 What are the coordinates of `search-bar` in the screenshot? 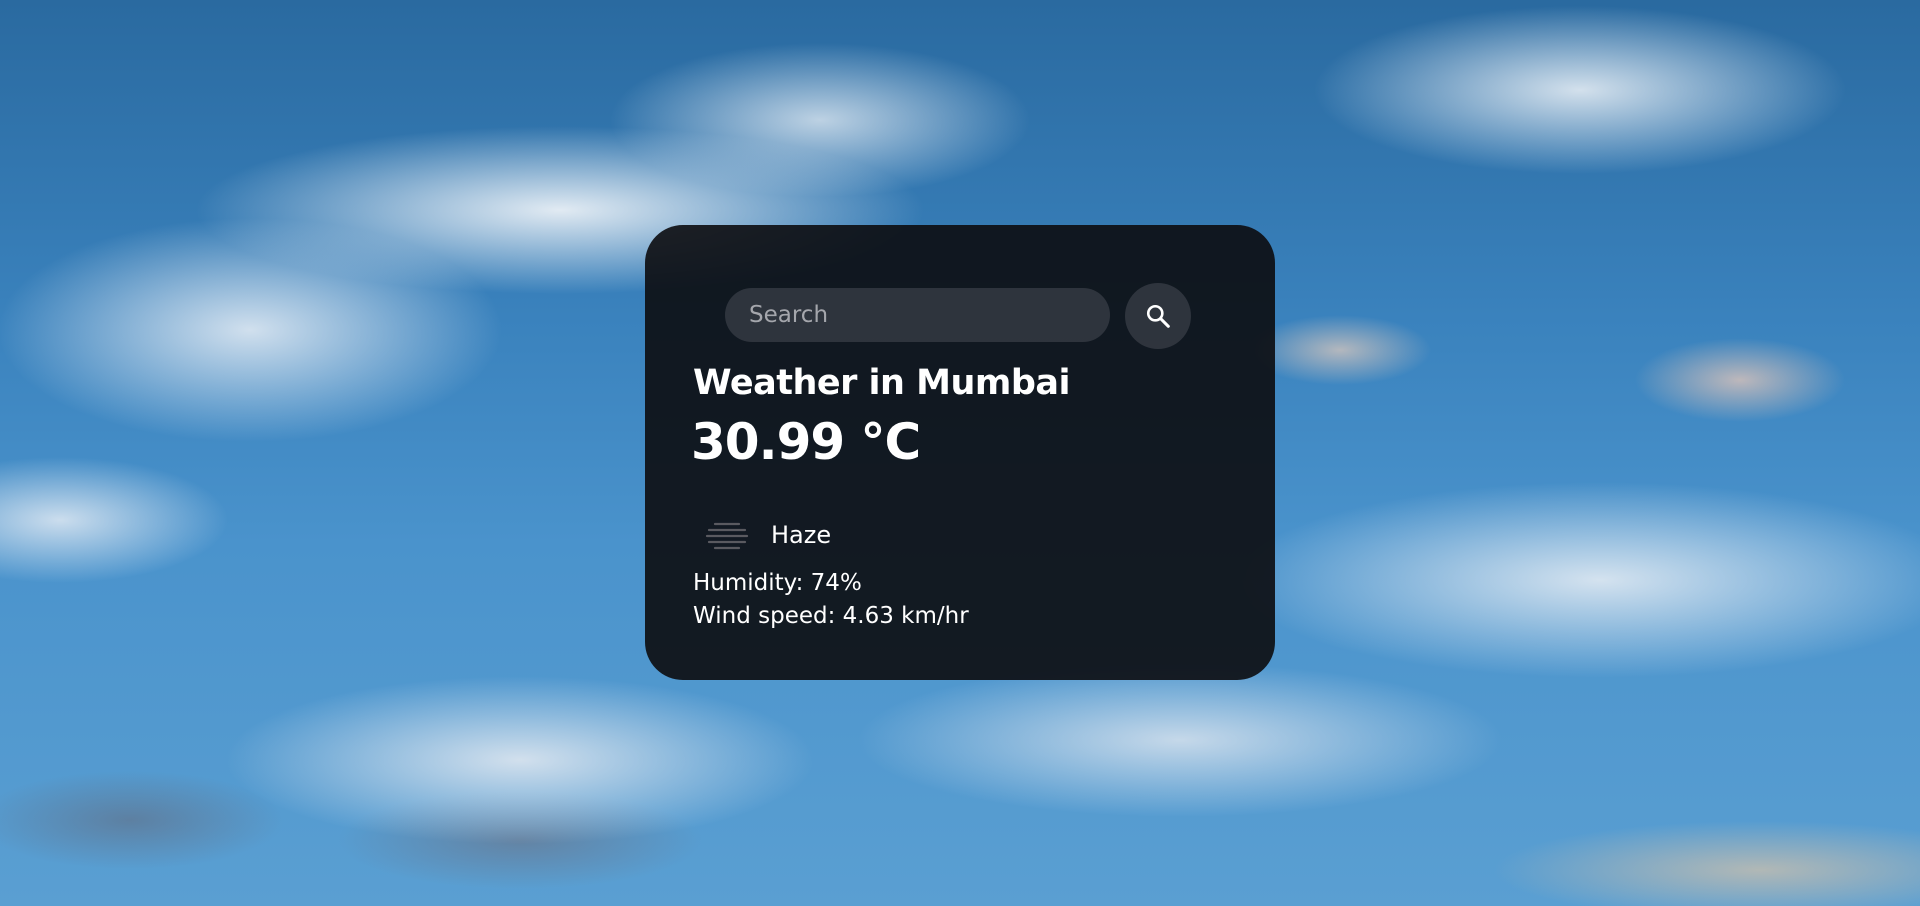 It's located at (962, 316).